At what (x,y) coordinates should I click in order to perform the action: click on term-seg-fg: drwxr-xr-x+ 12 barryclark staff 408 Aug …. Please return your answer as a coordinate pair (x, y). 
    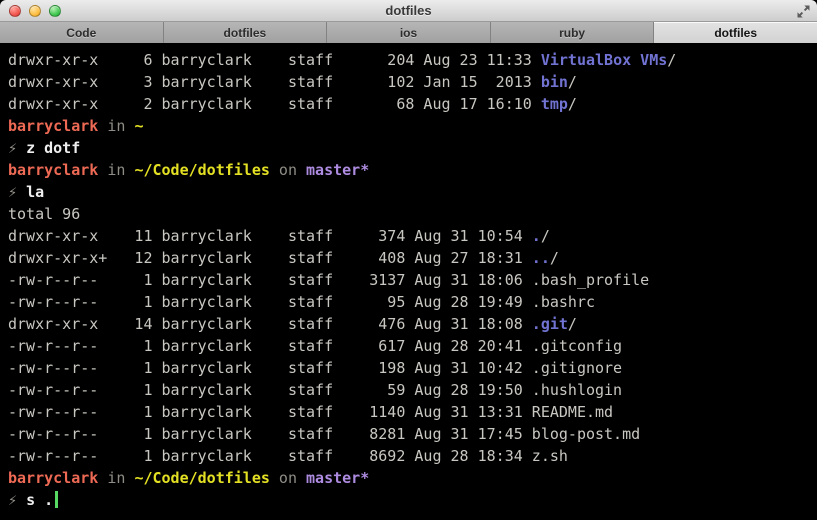
    Looking at the image, I should click on (270, 258).